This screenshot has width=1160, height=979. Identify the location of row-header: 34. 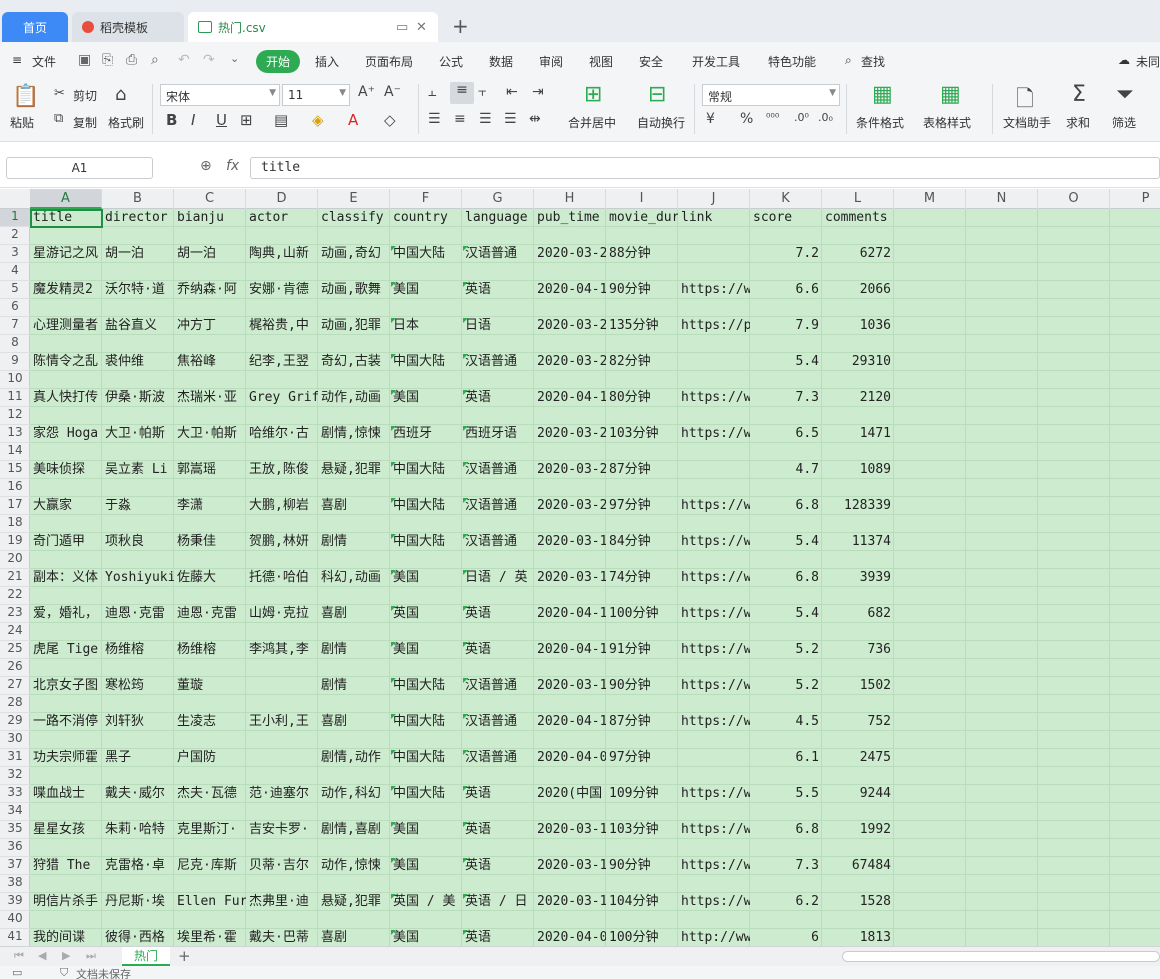
(15, 812).